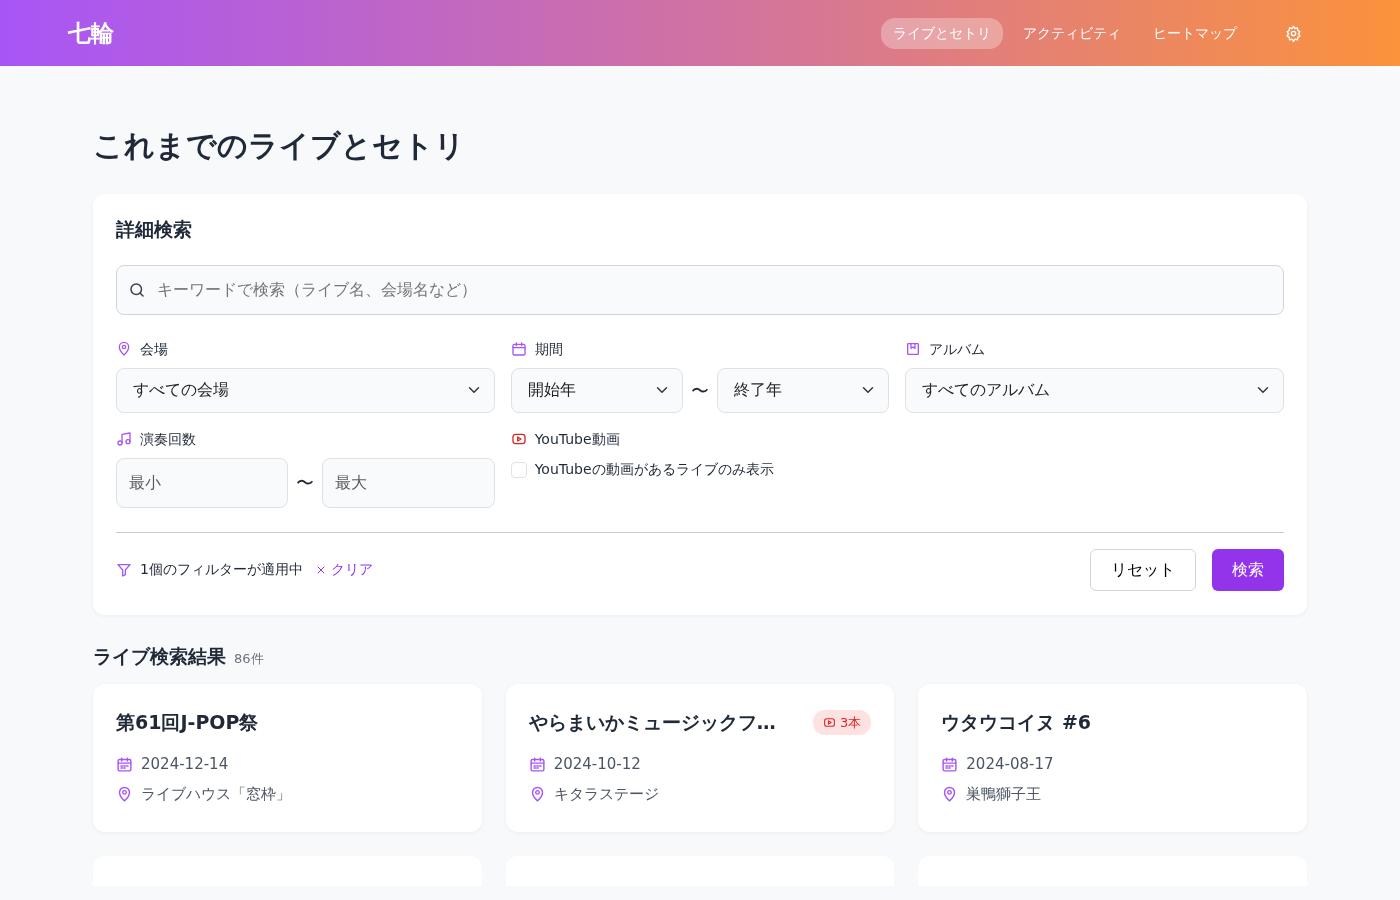 The height and width of the screenshot is (900, 1400). I want to click on select-field: 終了年, so click(803, 390).